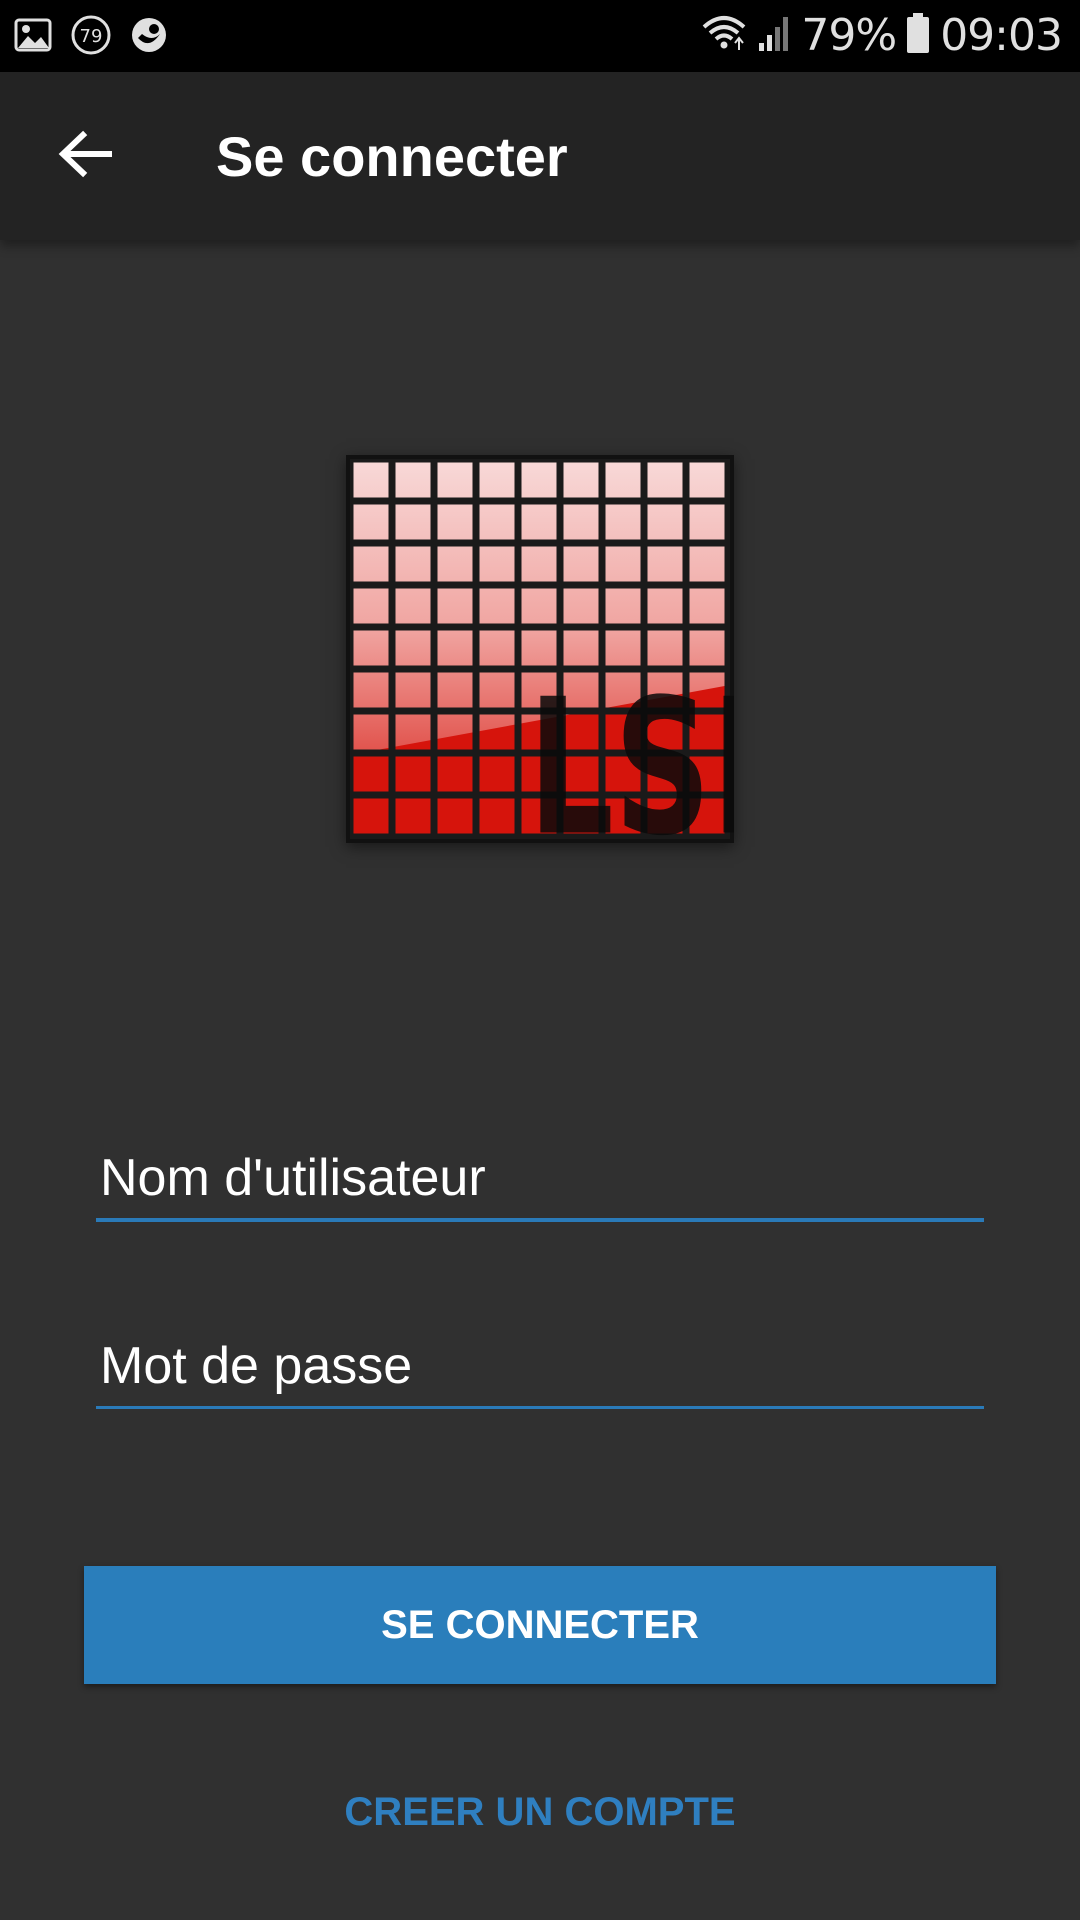  I want to click on battery-percent: 79%, so click(849, 35).